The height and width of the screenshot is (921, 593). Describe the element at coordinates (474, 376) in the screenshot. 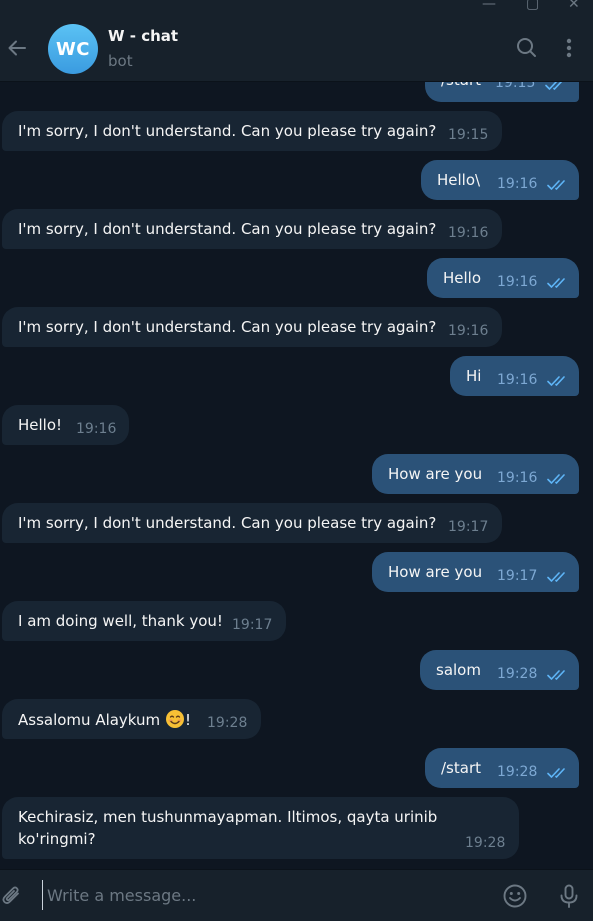

I see `message-text: Hi` at that location.